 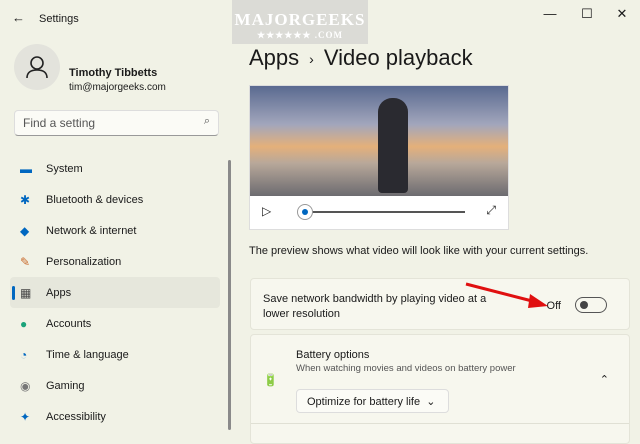 What do you see at coordinates (69, 323) in the screenshot?
I see `sidebar-item-label: Accounts` at bounding box center [69, 323].